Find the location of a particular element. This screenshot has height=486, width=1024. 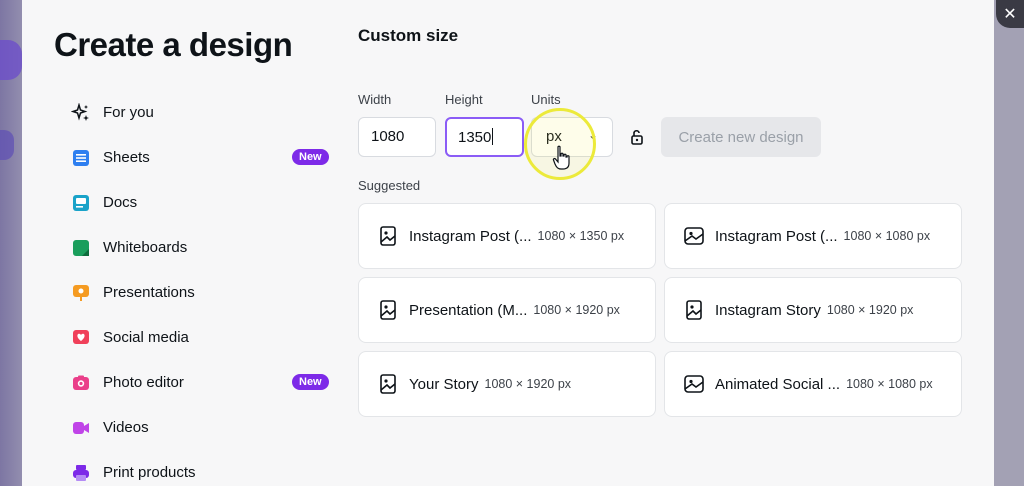

nav-label: Whiteboards is located at coordinates (145, 247).